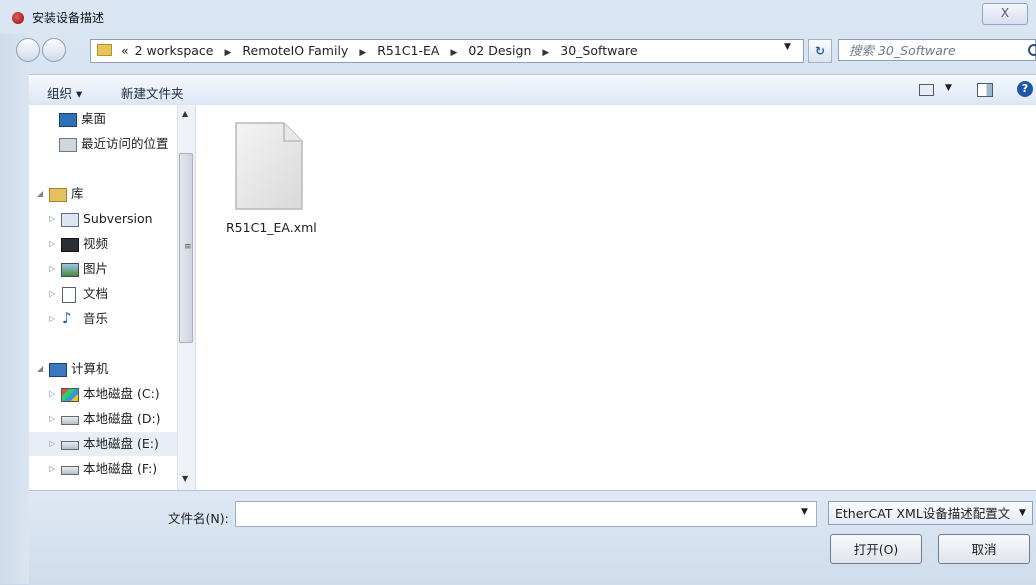  I want to click on search-input: 搜索 30_Software, so click(937, 50).